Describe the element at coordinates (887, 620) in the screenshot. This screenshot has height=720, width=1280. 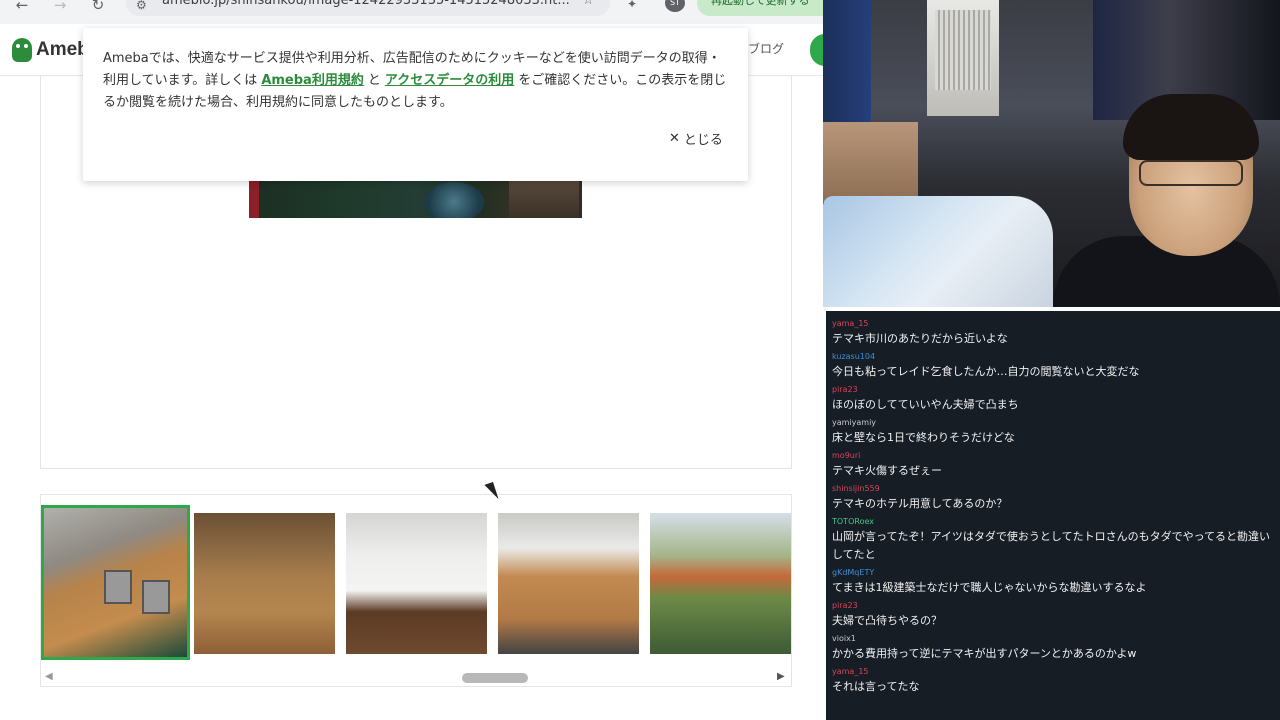
I see `chat-text: 夫婦で凸待ちやるの？` at that location.